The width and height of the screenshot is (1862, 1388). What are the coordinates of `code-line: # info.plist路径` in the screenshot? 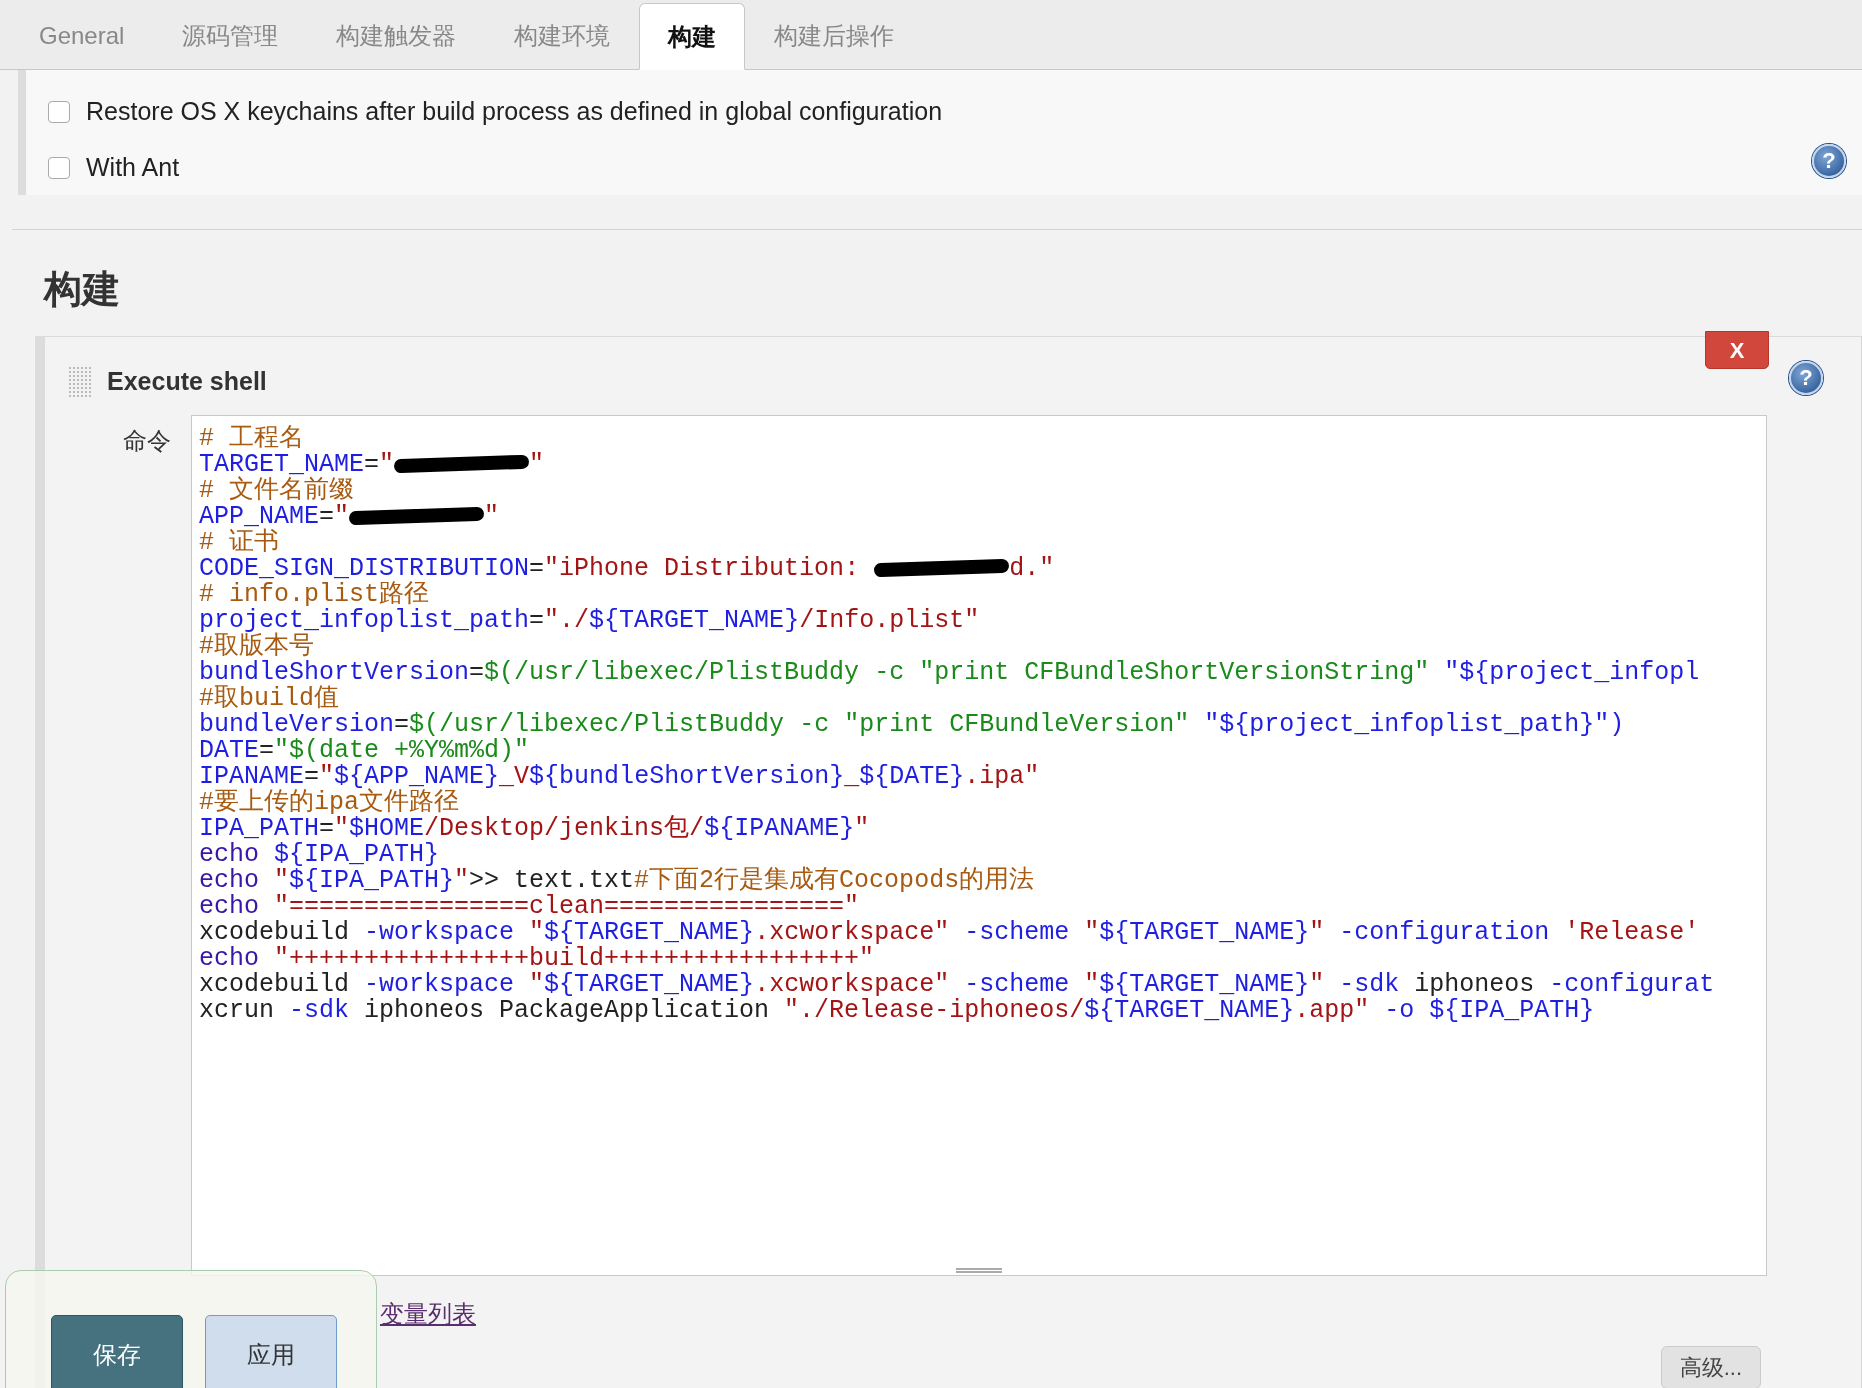 It's located at (314, 595).